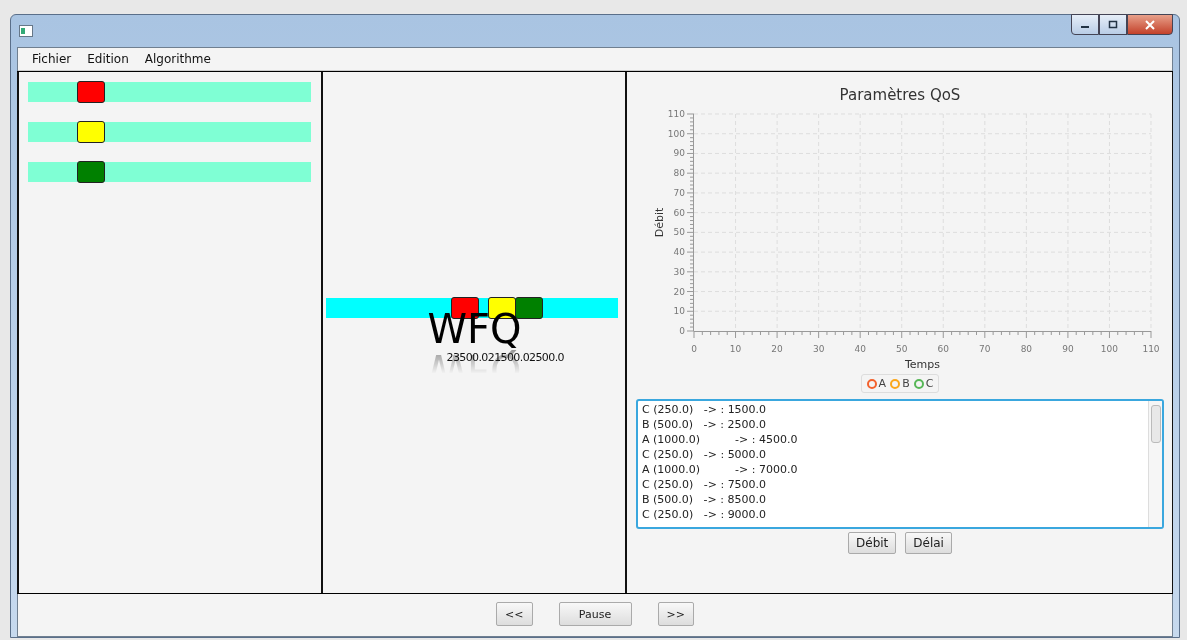  Describe the element at coordinates (735, 349) in the screenshot. I see `x-tick-label: 10` at that location.